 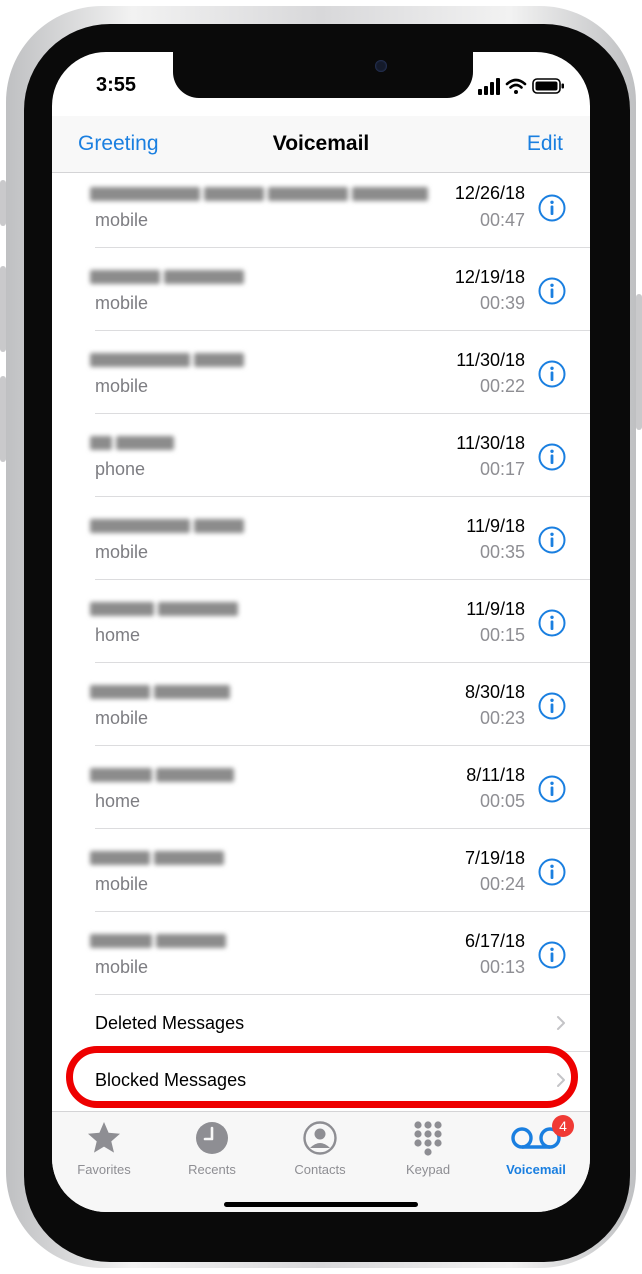 I want to click on greeting-button: Greeting, so click(x=118, y=144).